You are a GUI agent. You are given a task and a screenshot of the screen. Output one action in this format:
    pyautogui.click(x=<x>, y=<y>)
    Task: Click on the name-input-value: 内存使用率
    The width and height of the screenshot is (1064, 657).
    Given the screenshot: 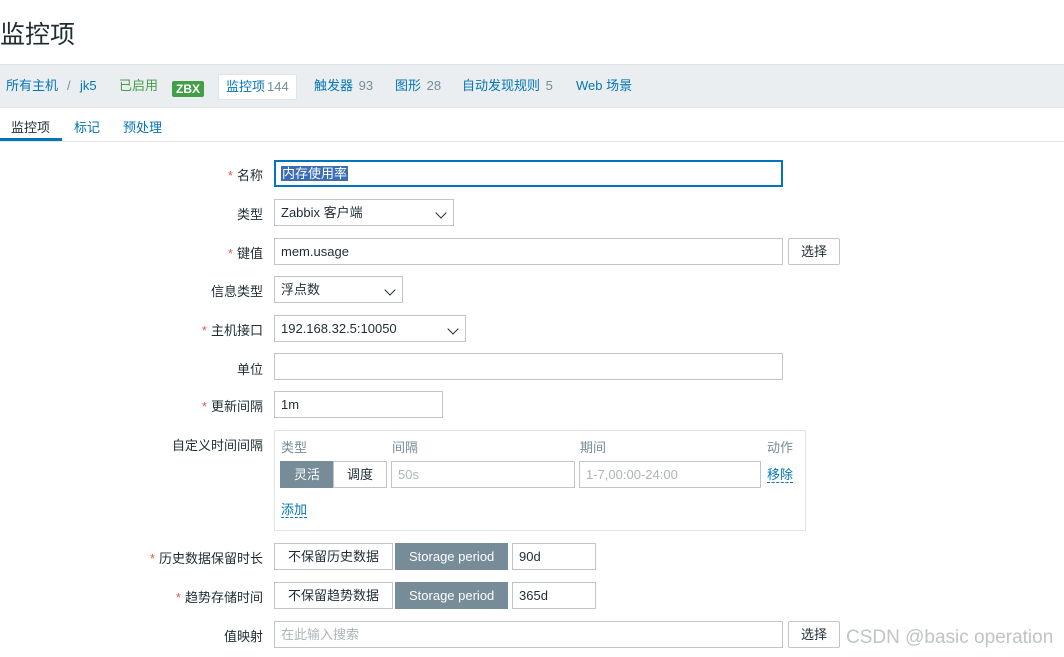 What is the action you would take?
    pyautogui.click(x=315, y=173)
    